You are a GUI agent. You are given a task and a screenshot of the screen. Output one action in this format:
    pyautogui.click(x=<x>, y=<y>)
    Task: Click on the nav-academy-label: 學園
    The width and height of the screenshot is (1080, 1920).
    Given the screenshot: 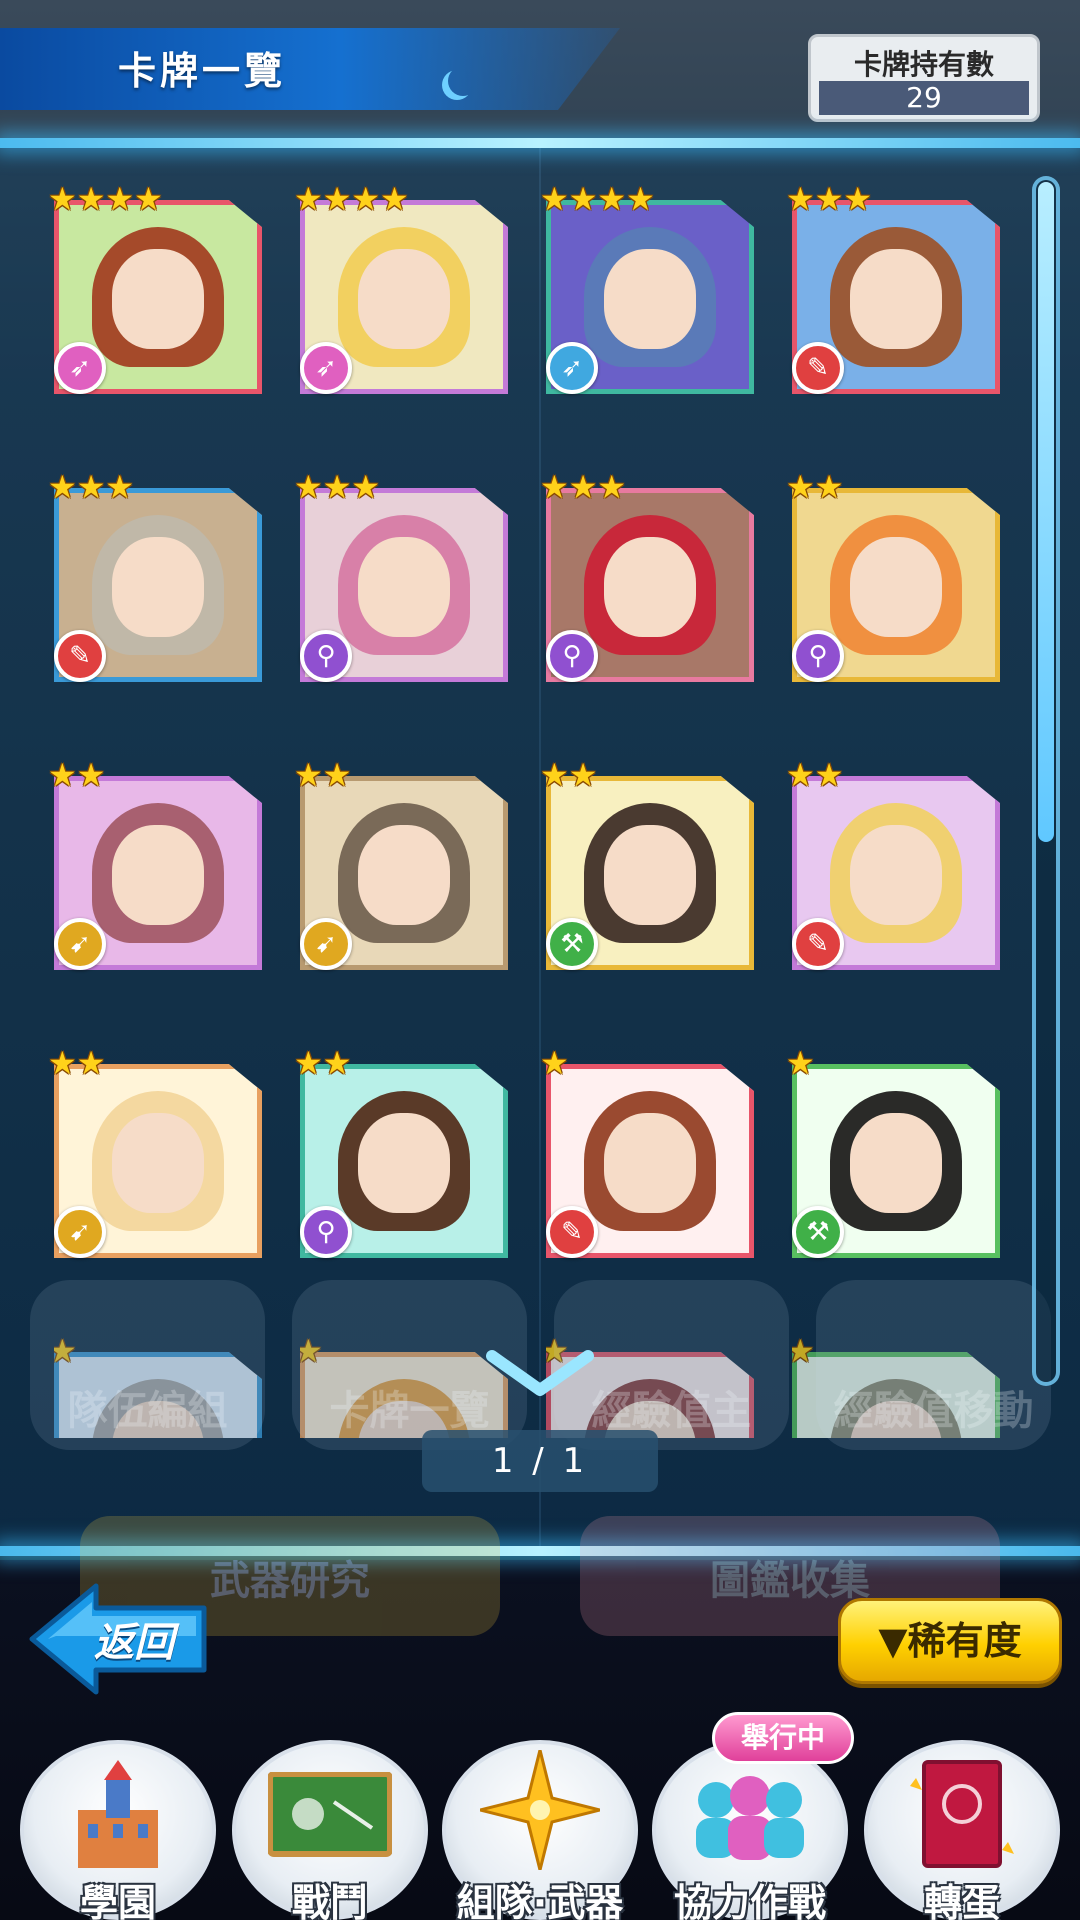 What is the action you would take?
    pyautogui.click(x=117, y=1900)
    